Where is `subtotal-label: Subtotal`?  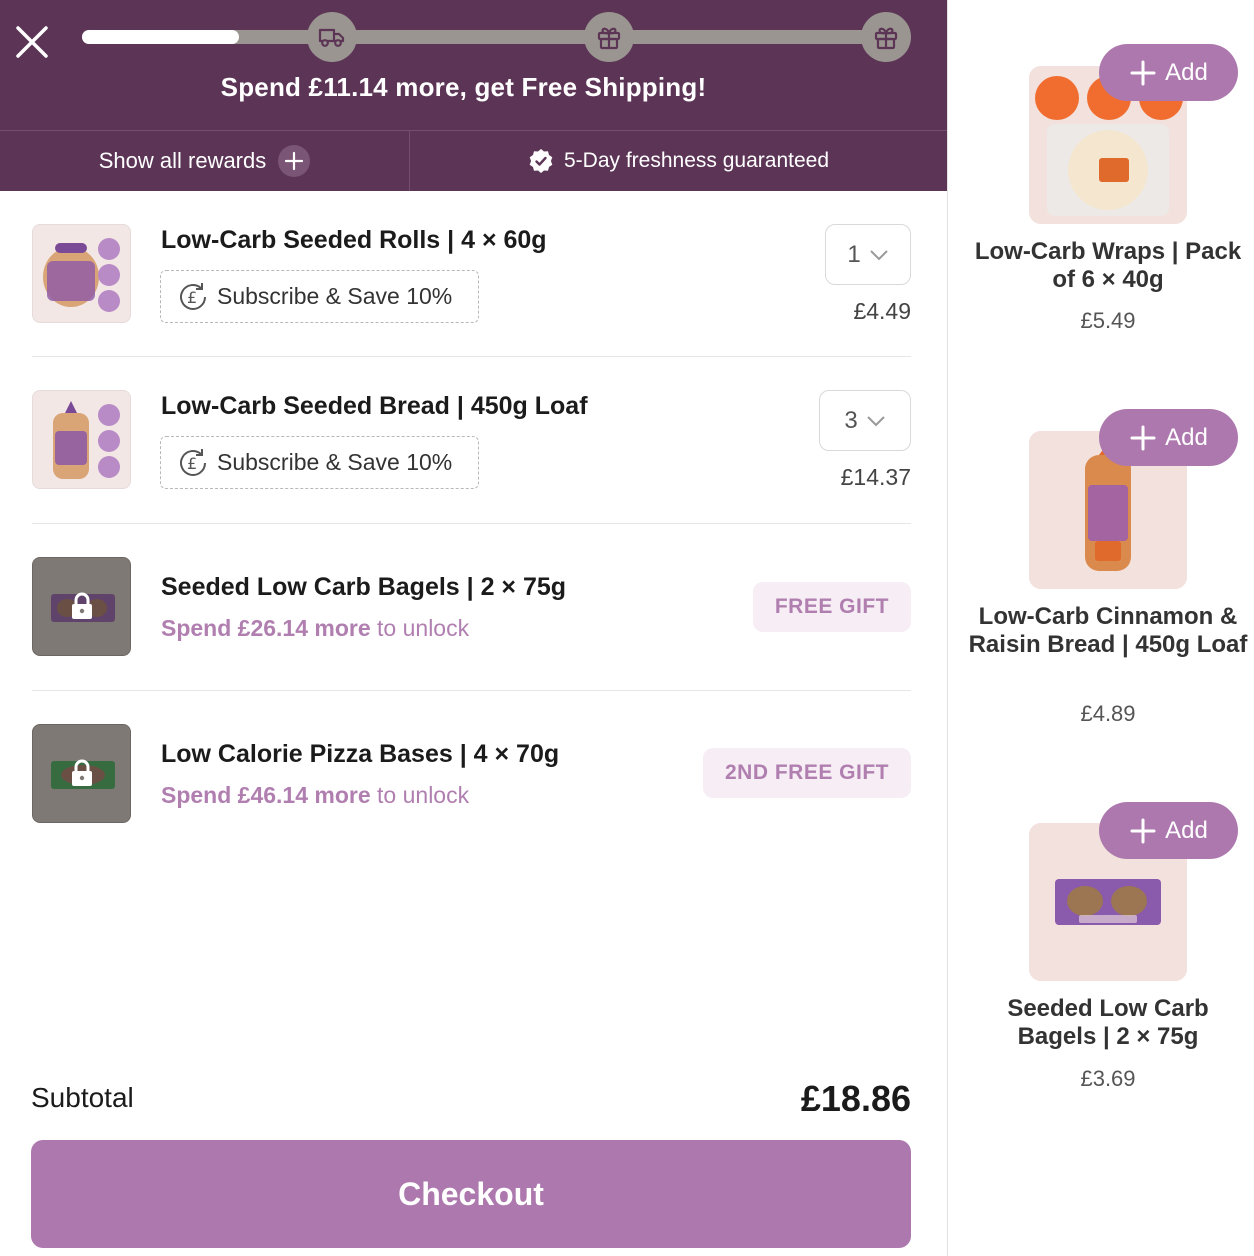
subtotal-label: Subtotal is located at coordinates (82, 1097).